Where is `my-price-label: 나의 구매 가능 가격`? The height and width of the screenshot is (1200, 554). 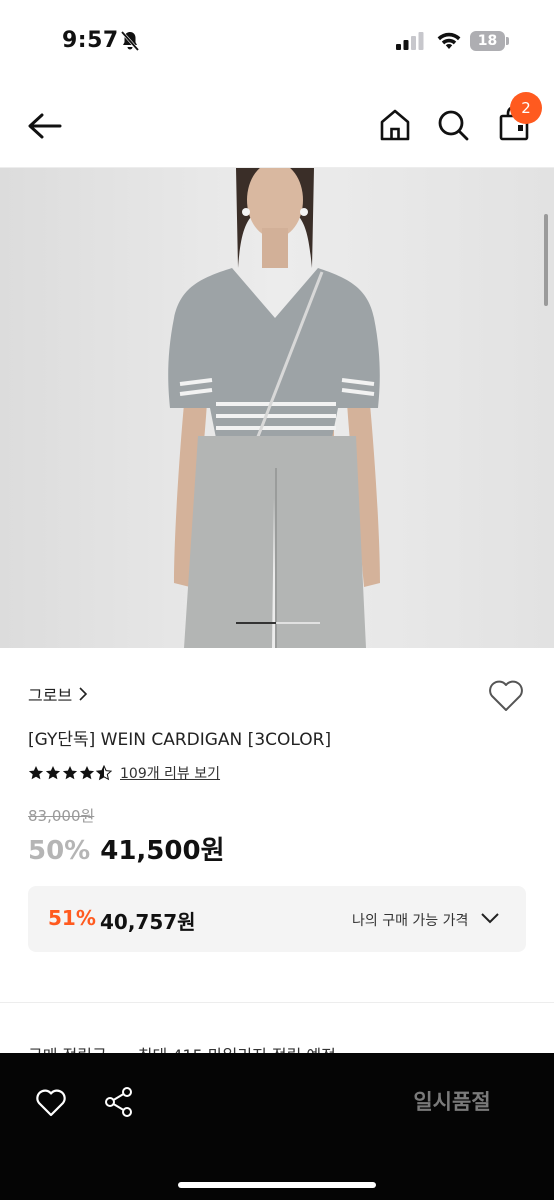
my-price-label: 나의 구매 가능 가격 is located at coordinates (410, 921).